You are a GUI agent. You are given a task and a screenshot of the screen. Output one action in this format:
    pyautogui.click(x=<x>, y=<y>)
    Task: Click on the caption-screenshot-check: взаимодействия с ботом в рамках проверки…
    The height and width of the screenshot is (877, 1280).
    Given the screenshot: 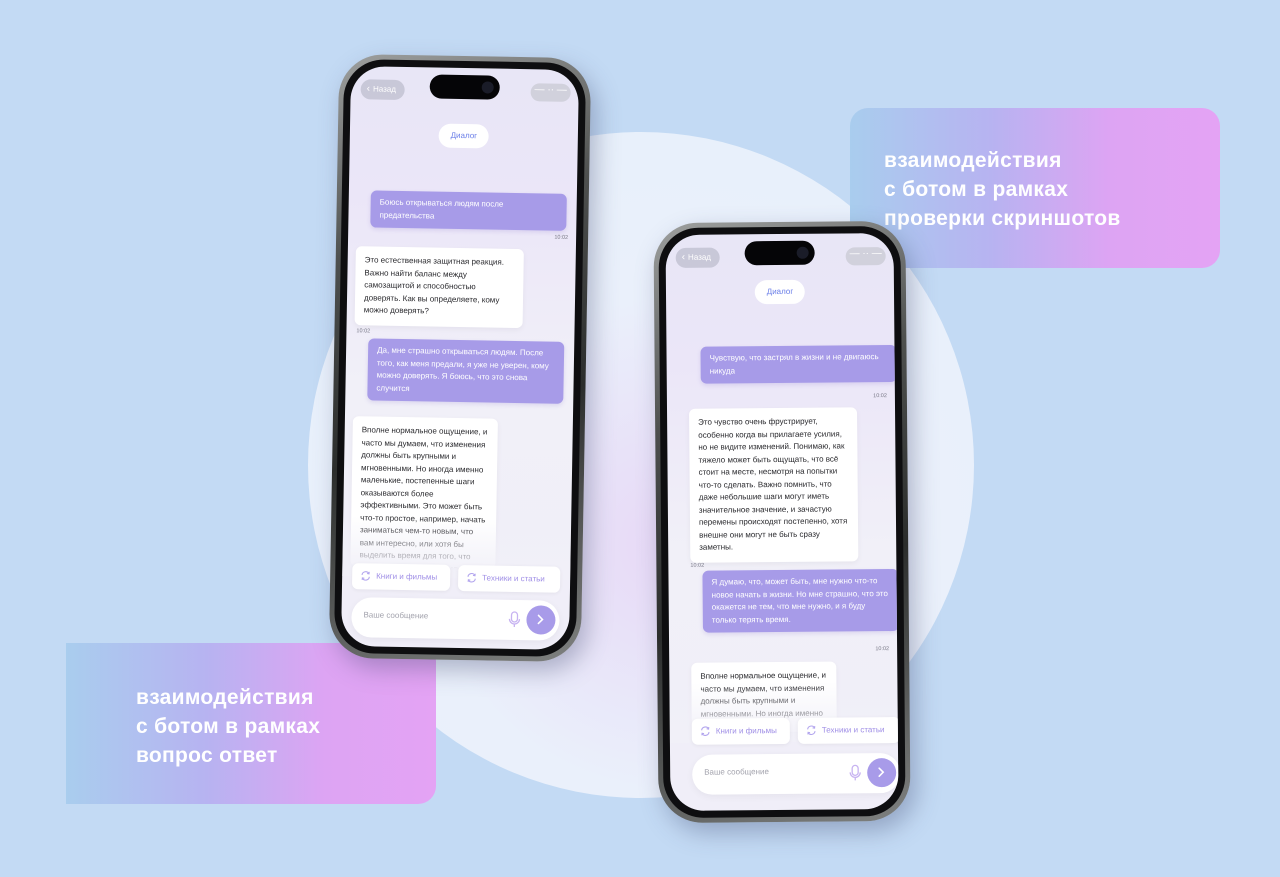 What is the action you would take?
    pyautogui.click(x=1035, y=188)
    